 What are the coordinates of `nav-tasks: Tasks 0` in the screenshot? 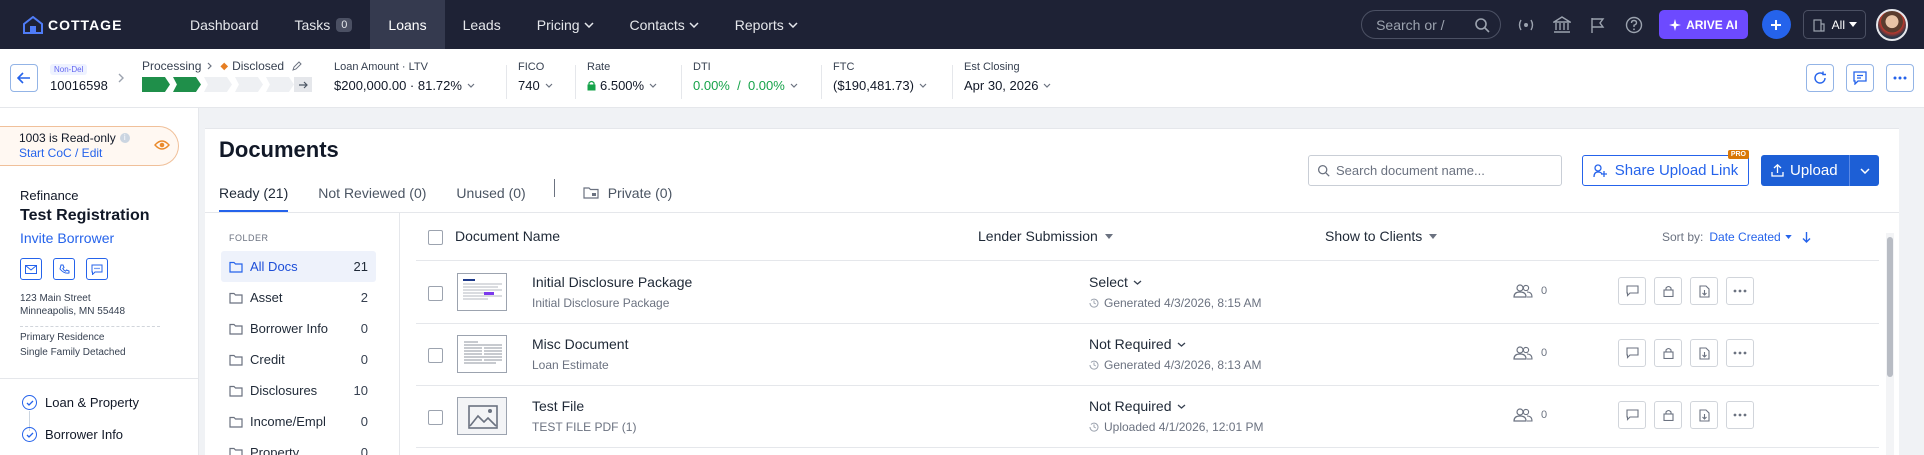 It's located at (324, 24).